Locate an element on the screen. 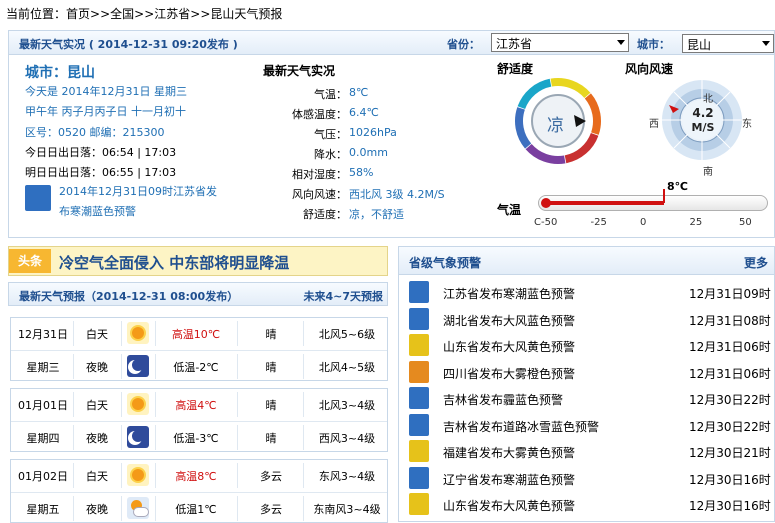 This screenshot has width=775, height=523. realtime-value: 凉，不舒适 is located at coordinates (376, 214).